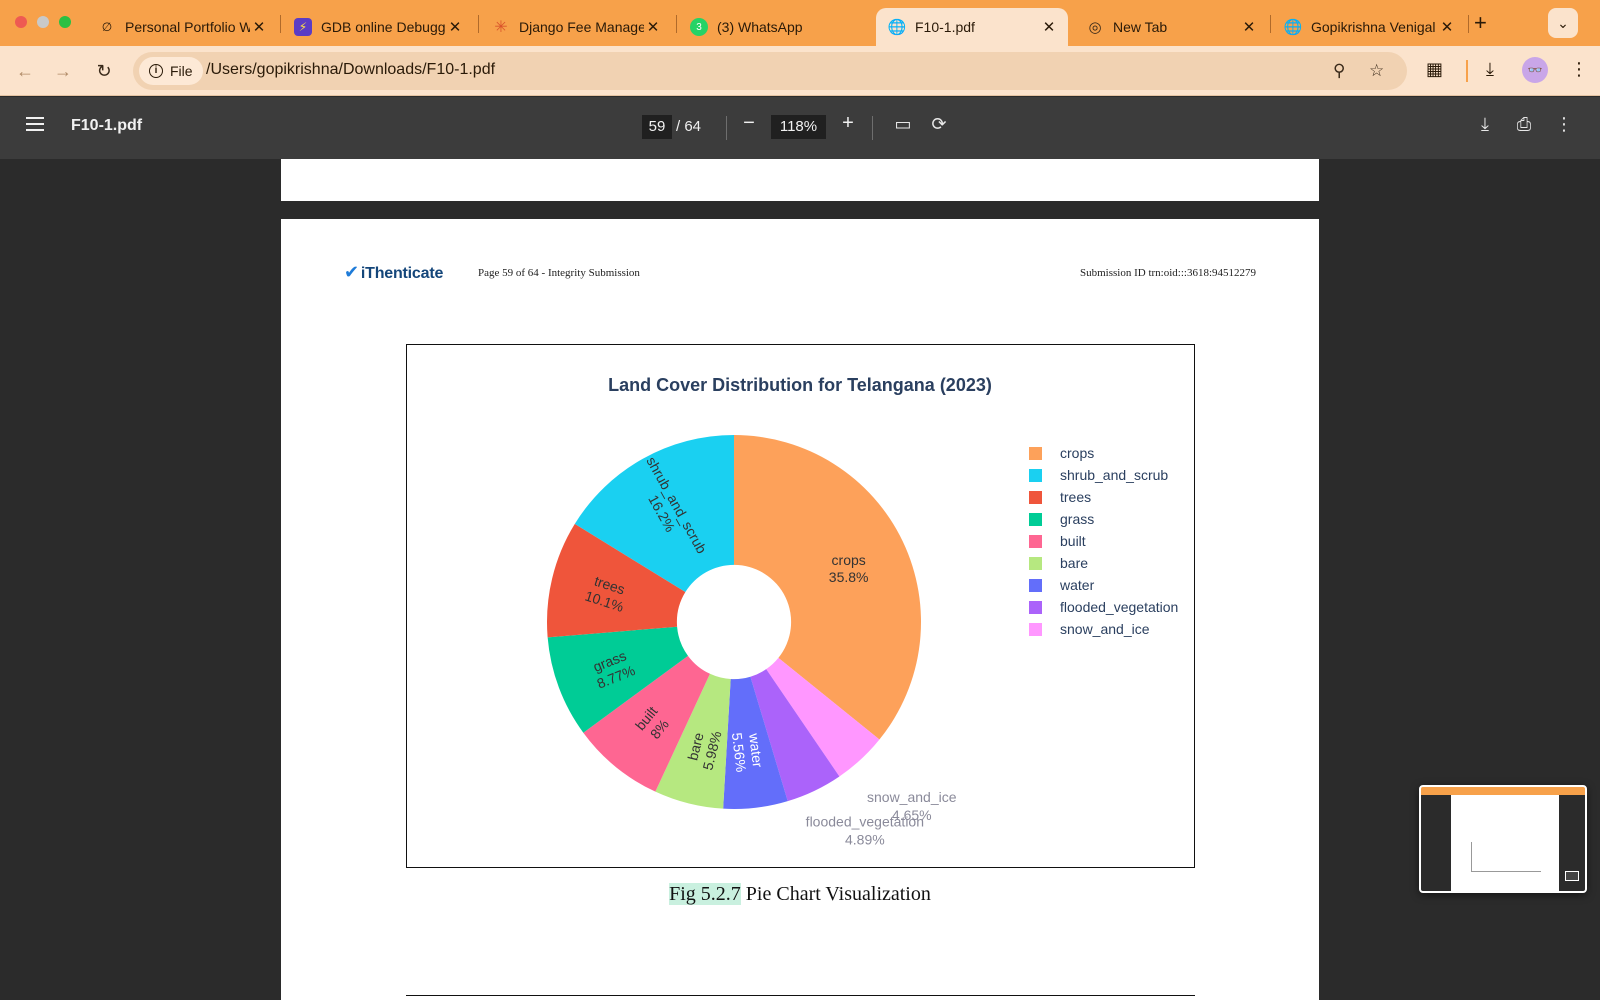 The image size is (1600, 1000). I want to click on legend-label-bare: bare, so click(1074, 563).